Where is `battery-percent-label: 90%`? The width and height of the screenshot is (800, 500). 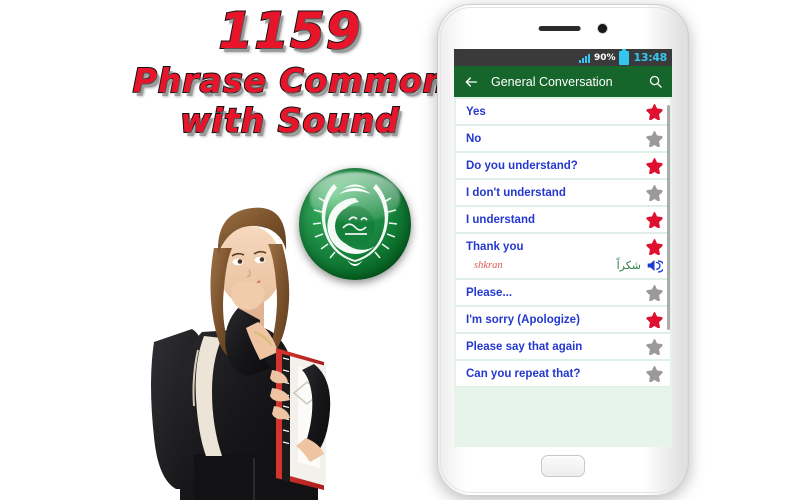 battery-percent-label: 90% is located at coordinates (604, 57).